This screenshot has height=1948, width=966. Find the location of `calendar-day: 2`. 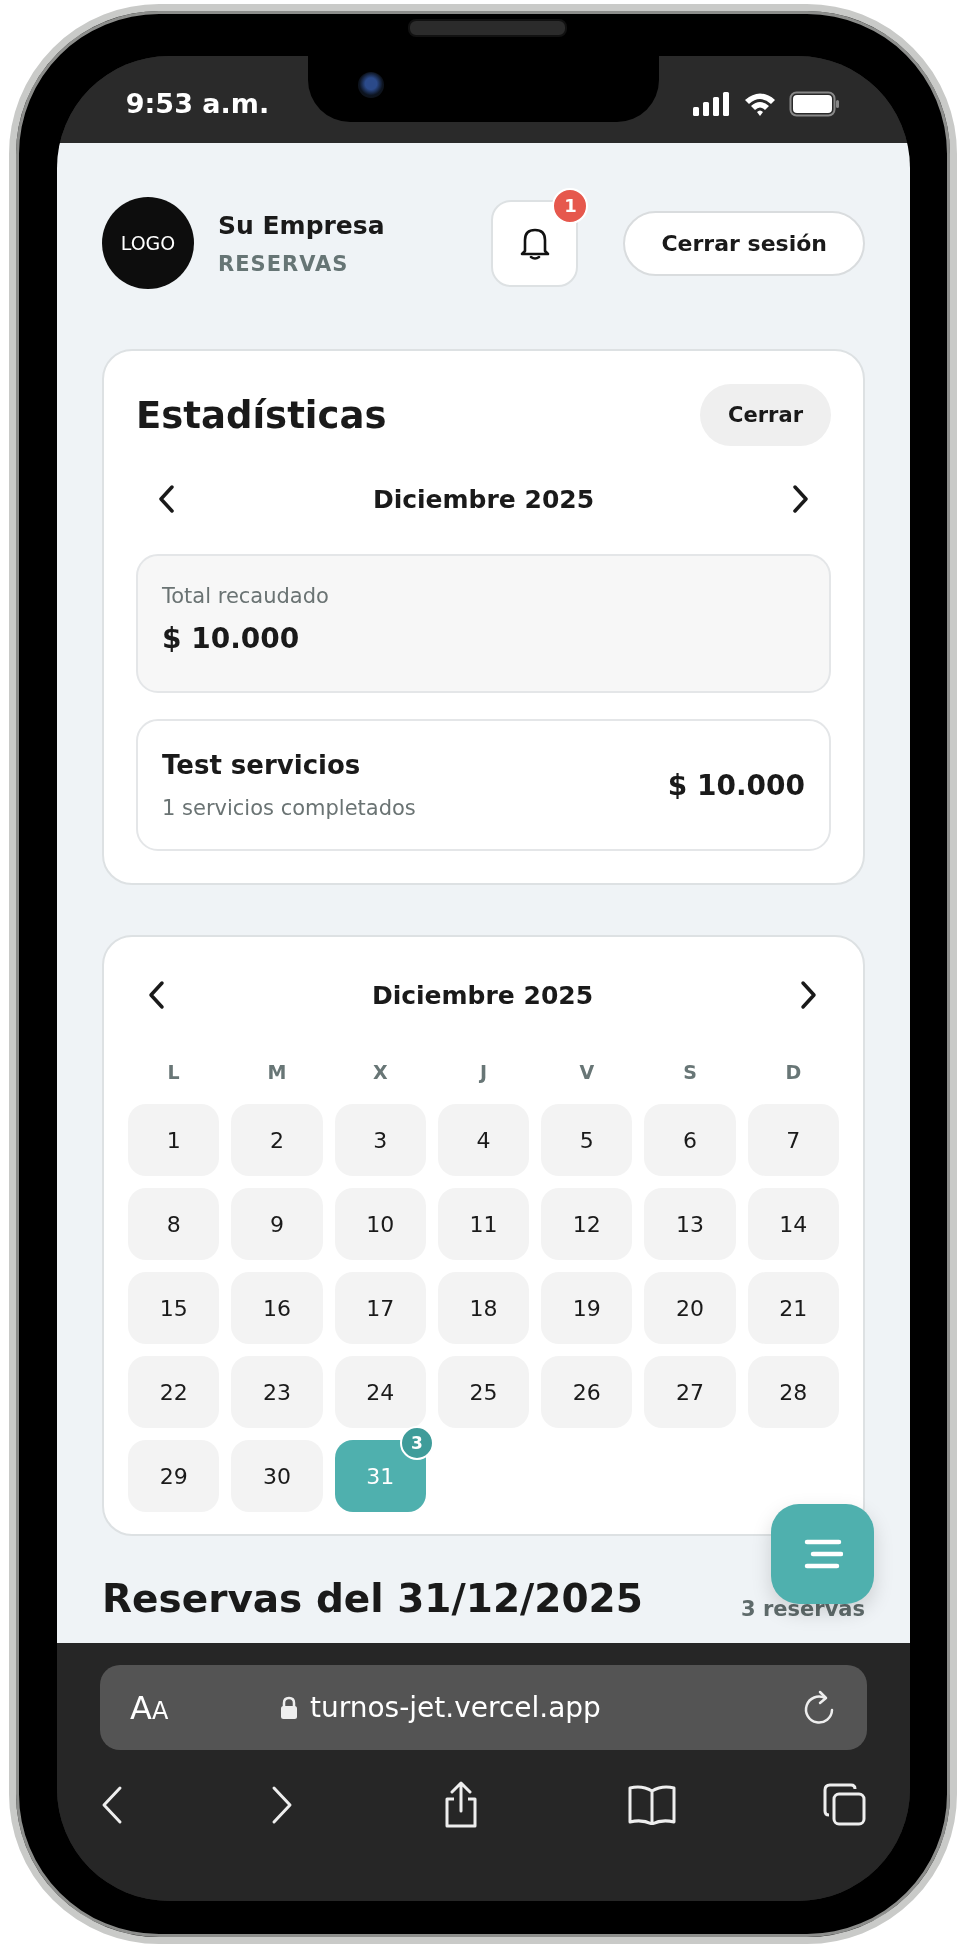

calendar-day: 2 is located at coordinates (277, 1140).